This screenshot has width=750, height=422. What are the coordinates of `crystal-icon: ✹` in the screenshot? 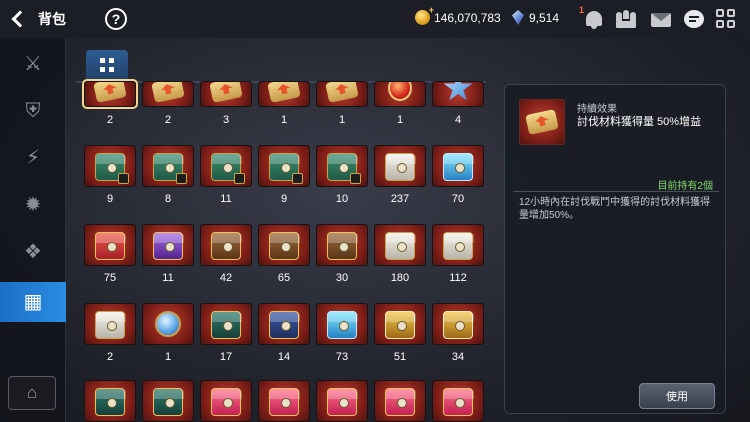 It's located at (33, 205).